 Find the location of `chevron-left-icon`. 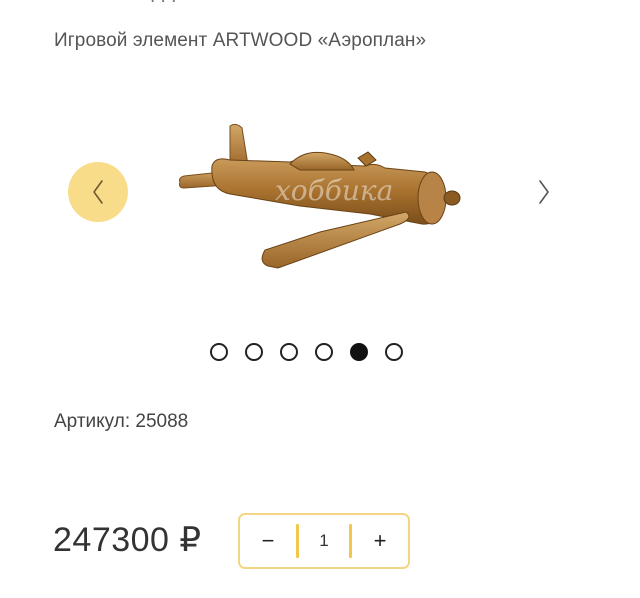

chevron-left-icon is located at coordinates (98, 192).